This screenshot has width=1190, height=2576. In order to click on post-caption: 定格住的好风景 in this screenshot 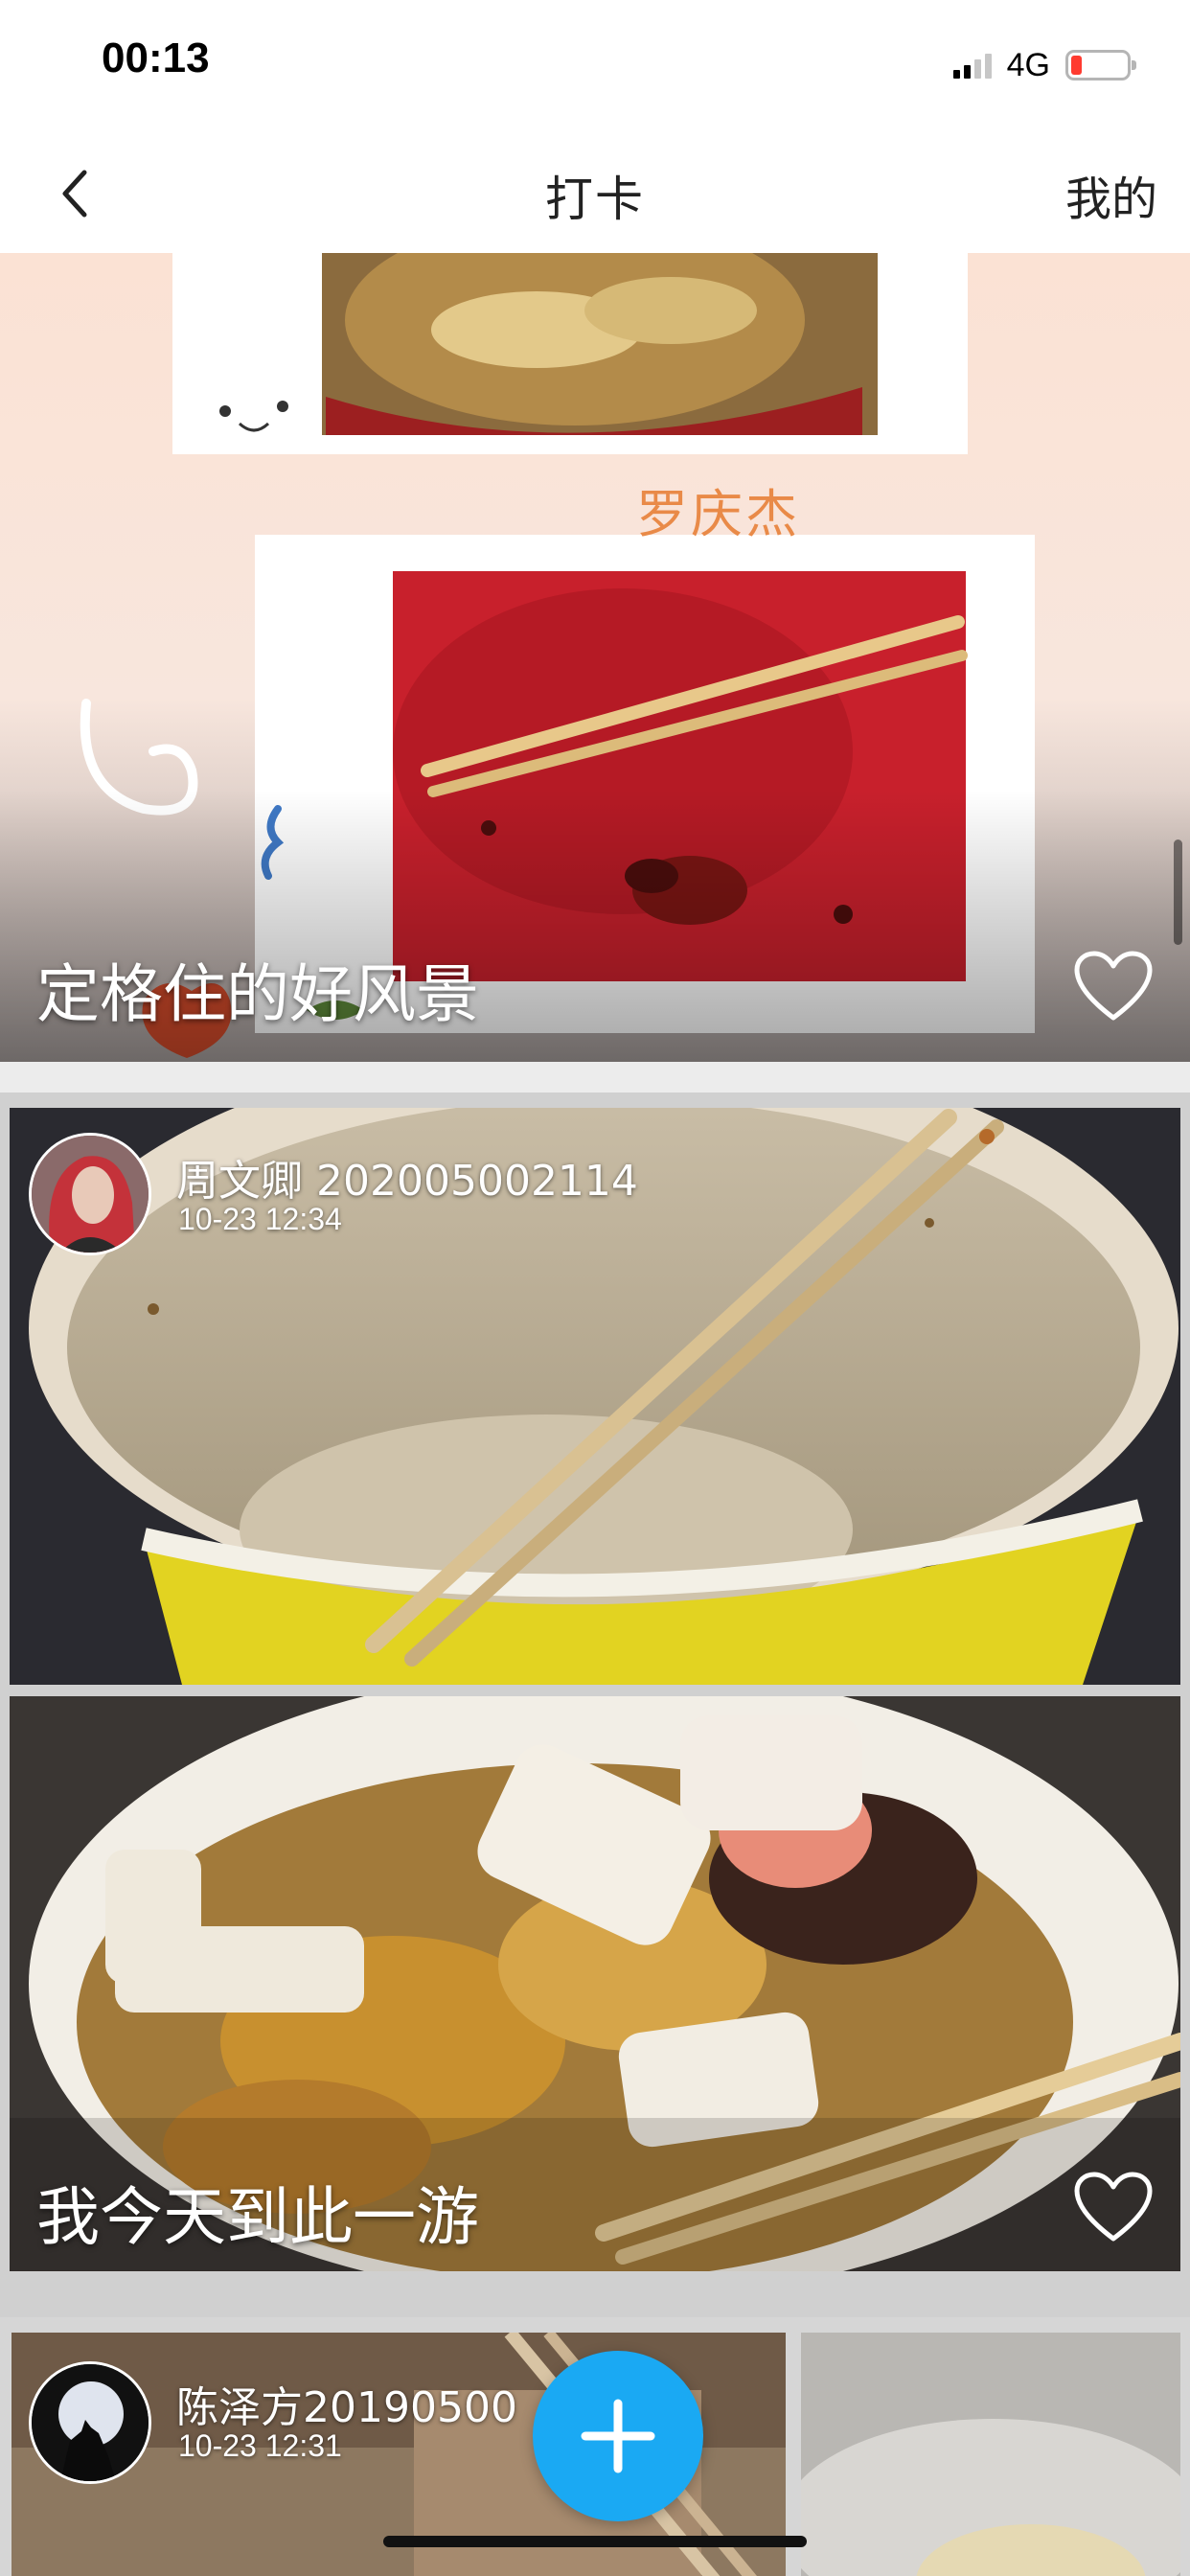, I will do `click(257, 994)`.